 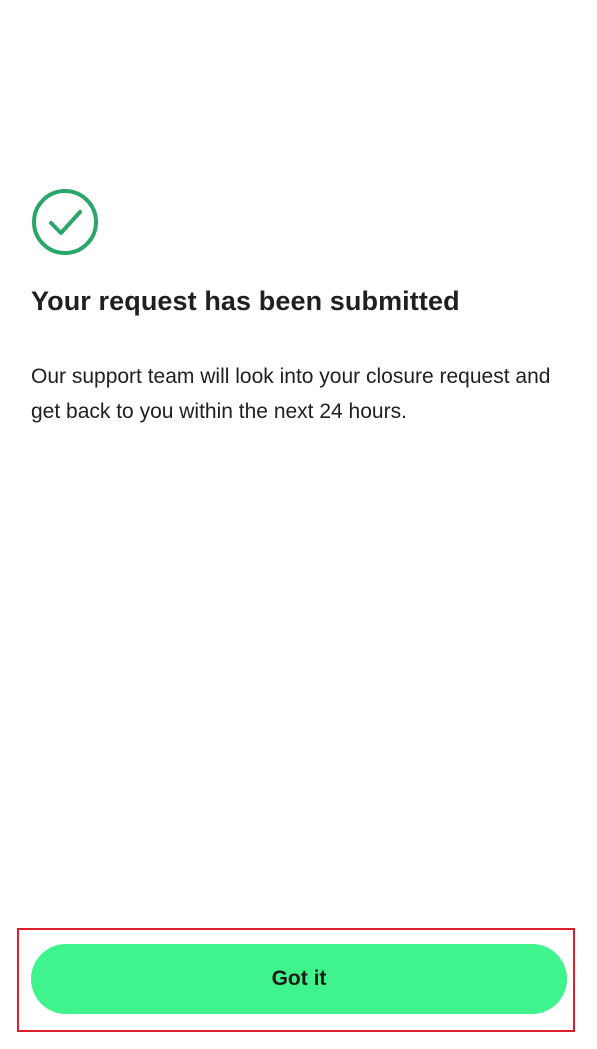 What do you see at coordinates (299, 979) in the screenshot?
I see `got-it-button: Got it` at bounding box center [299, 979].